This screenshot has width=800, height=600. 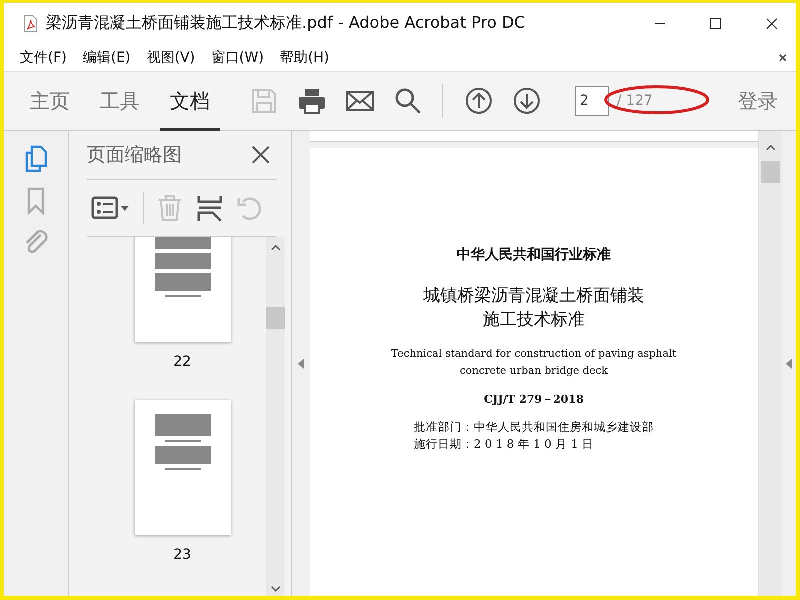 What do you see at coordinates (301, 363) in the screenshot?
I see `collapse-arrow-icon` at bounding box center [301, 363].